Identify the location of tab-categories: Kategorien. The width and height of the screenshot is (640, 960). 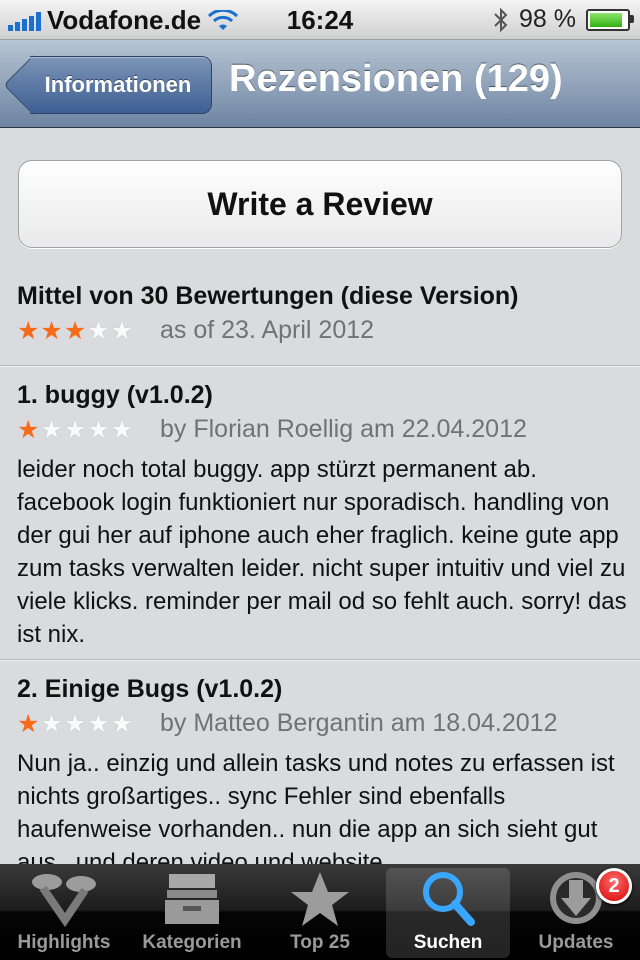
(192, 913).